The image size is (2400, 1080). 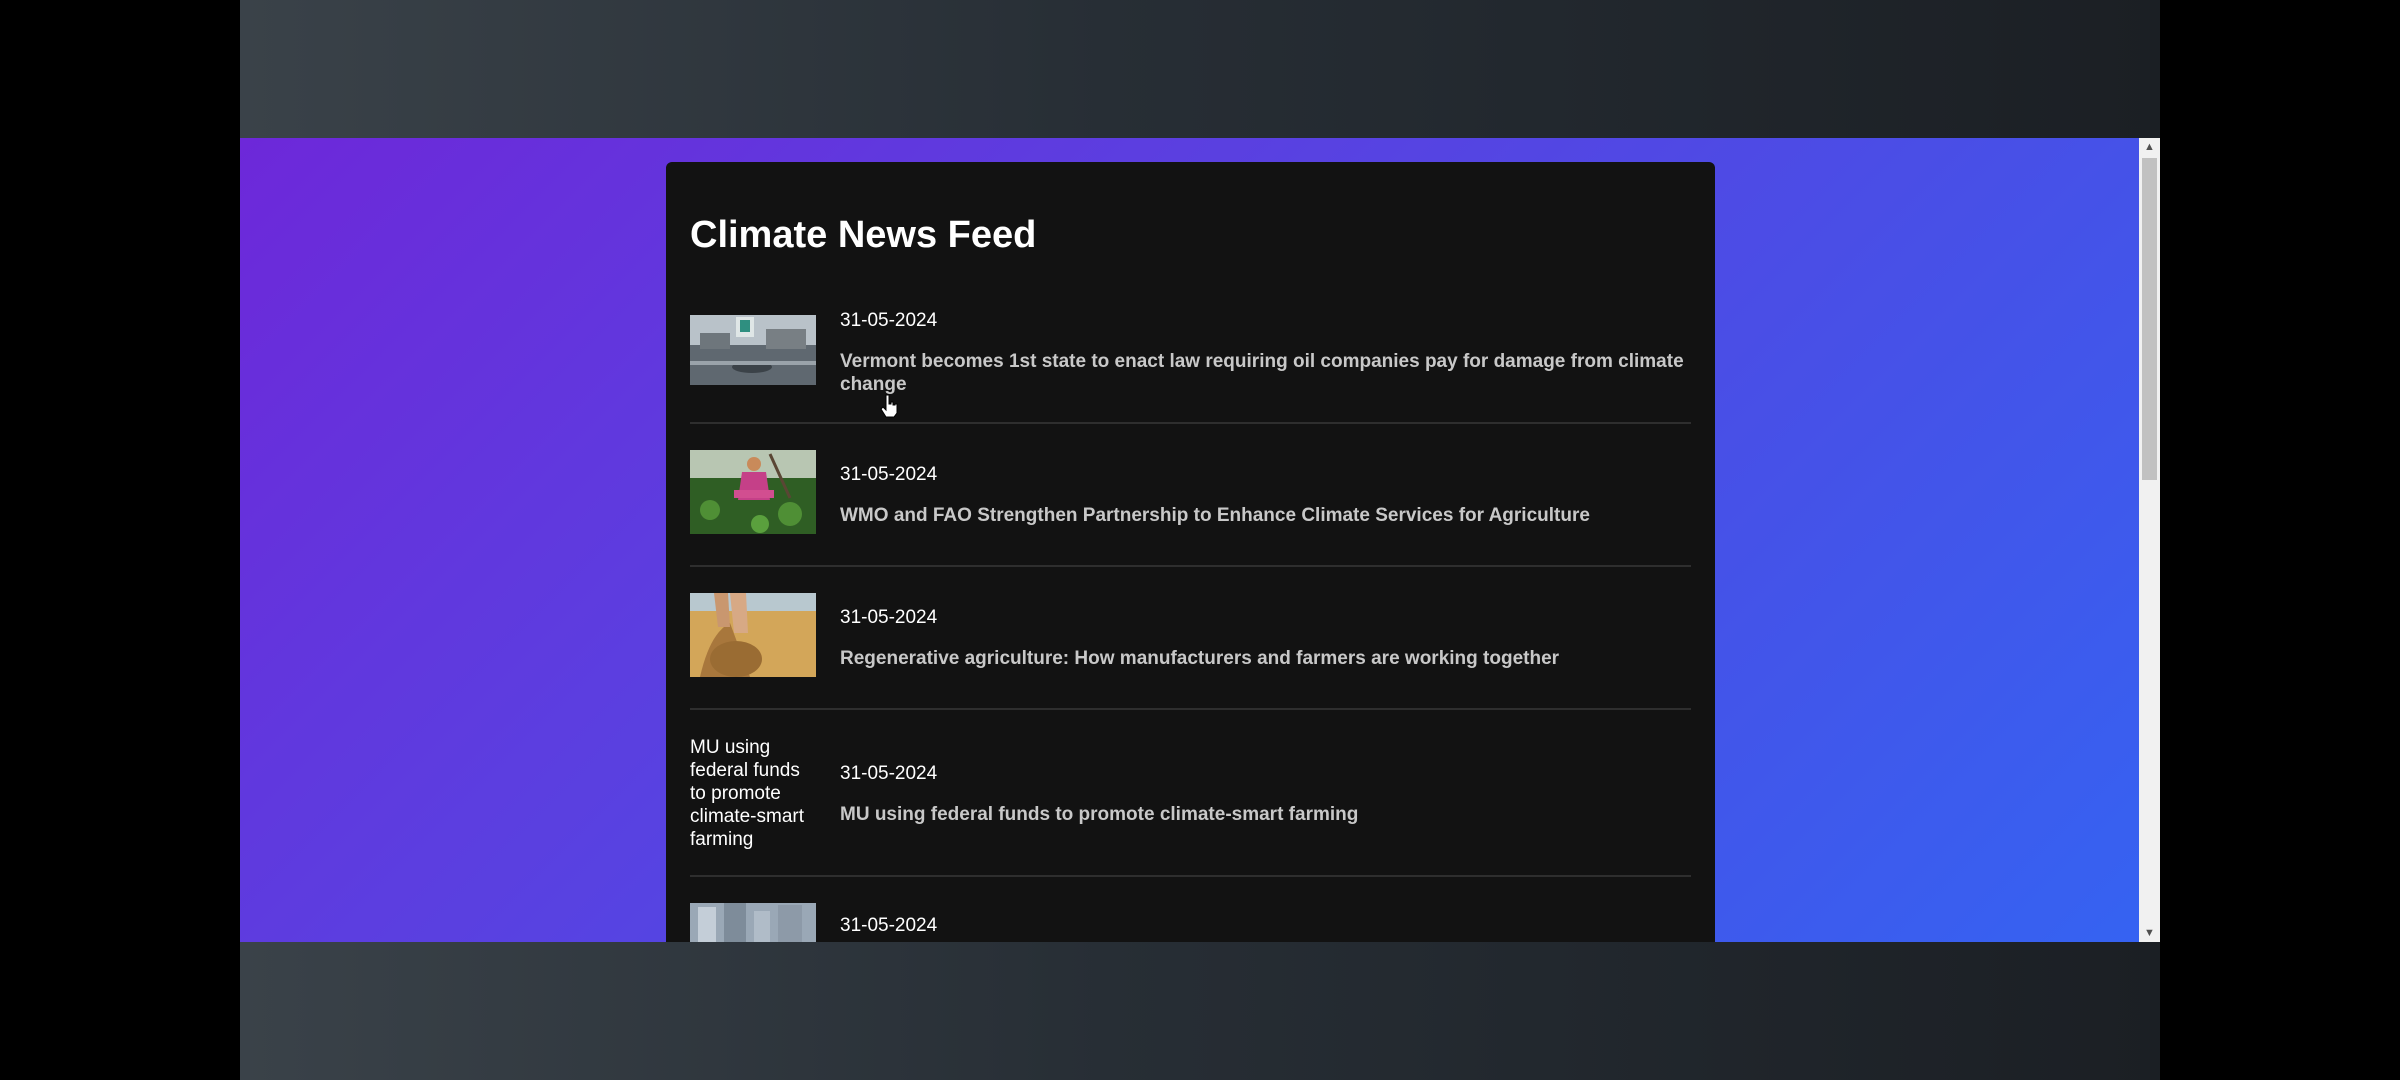 I want to click on page-title: Climate News Feed, so click(x=863, y=235).